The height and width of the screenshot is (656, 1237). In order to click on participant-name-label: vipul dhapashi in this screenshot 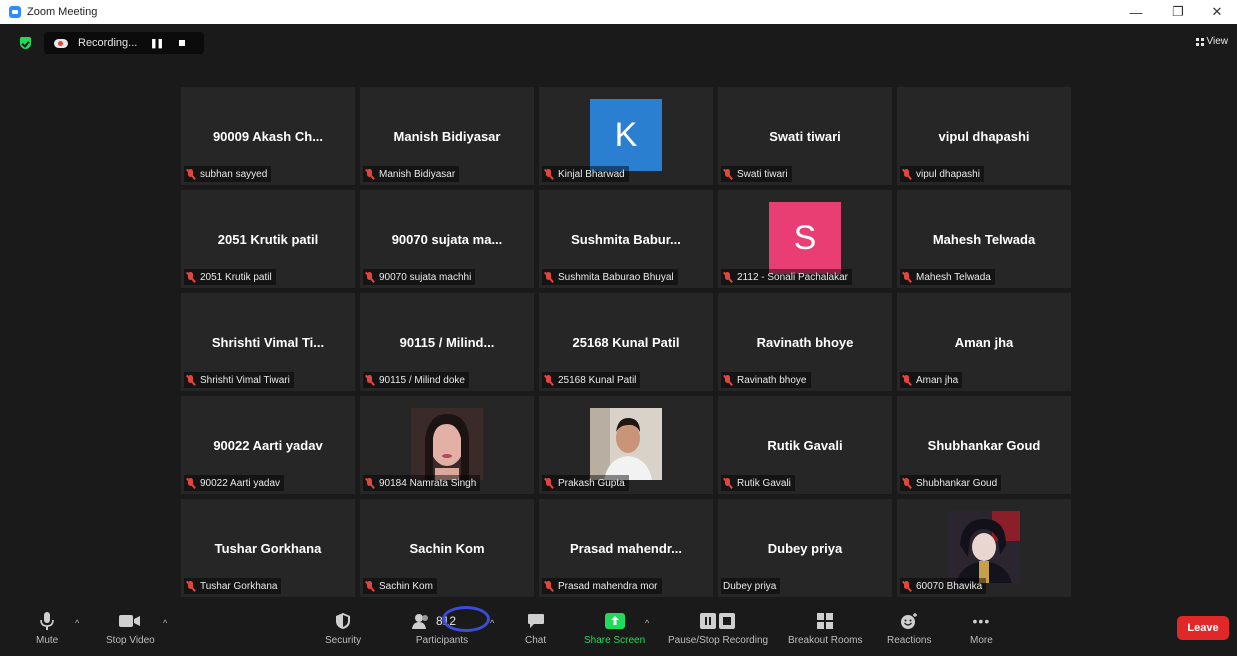, I will do `click(942, 174)`.